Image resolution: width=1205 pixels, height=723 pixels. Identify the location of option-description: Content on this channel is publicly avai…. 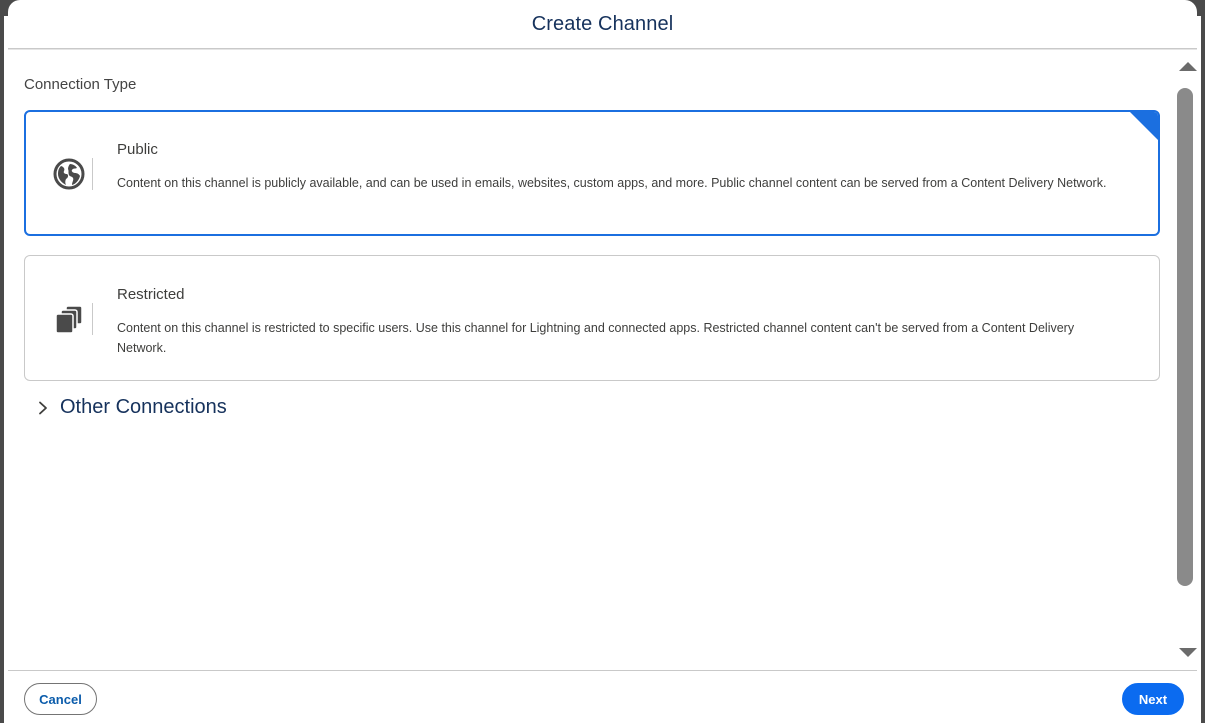
(612, 183).